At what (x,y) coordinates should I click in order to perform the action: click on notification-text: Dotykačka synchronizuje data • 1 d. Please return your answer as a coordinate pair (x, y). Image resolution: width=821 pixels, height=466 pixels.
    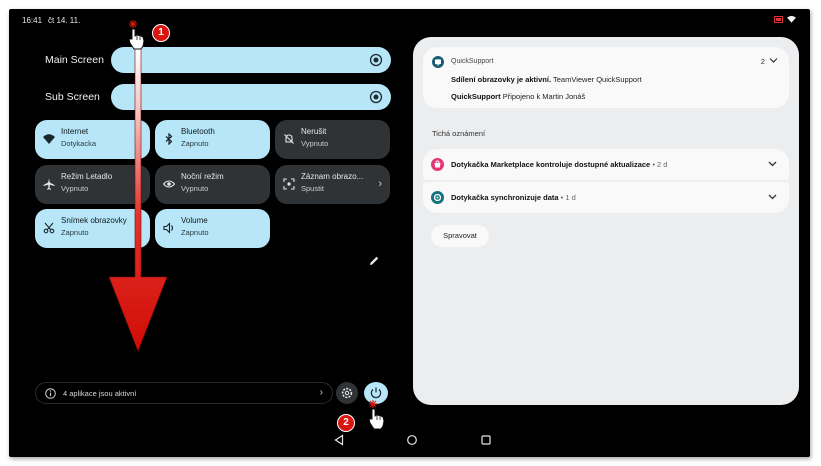
    Looking at the image, I should click on (513, 197).